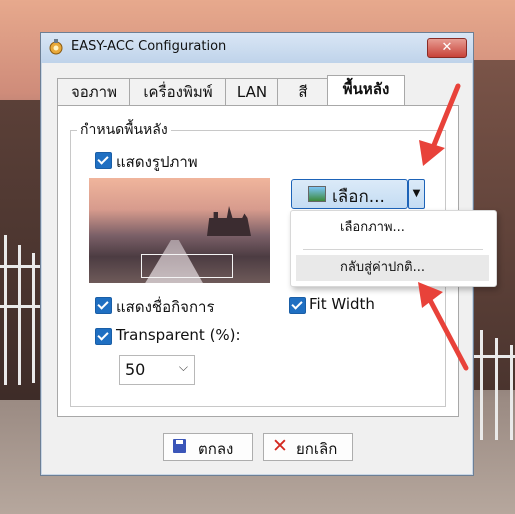 This screenshot has width=515, height=514. What do you see at coordinates (443, 227) in the screenshot?
I see `annotation-arrows` at bounding box center [443, 227].